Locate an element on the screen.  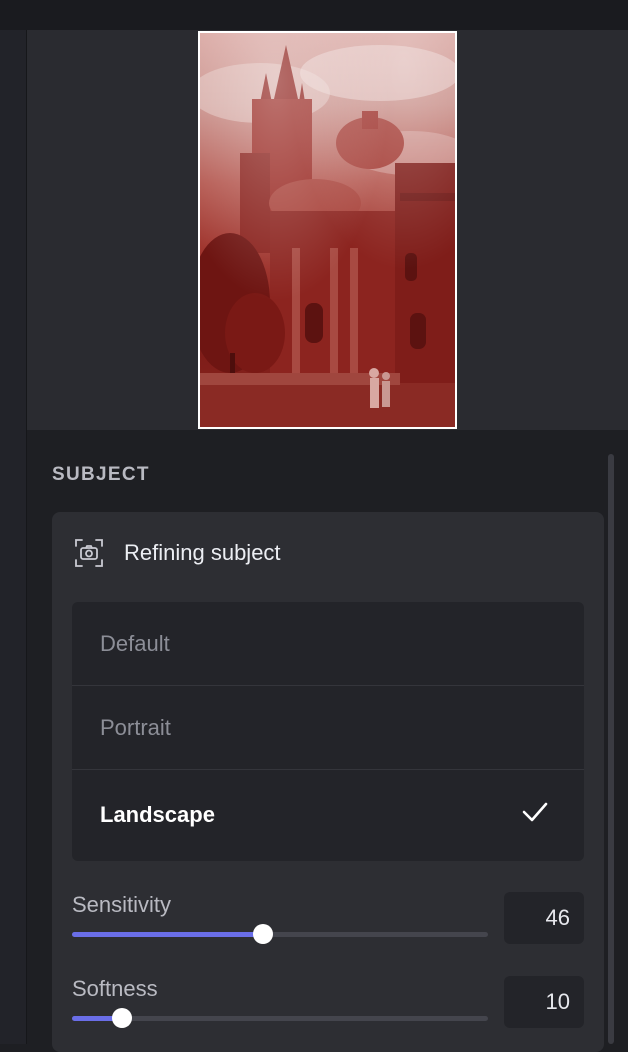
cathedral-photo is located at coordinates (327, 236).